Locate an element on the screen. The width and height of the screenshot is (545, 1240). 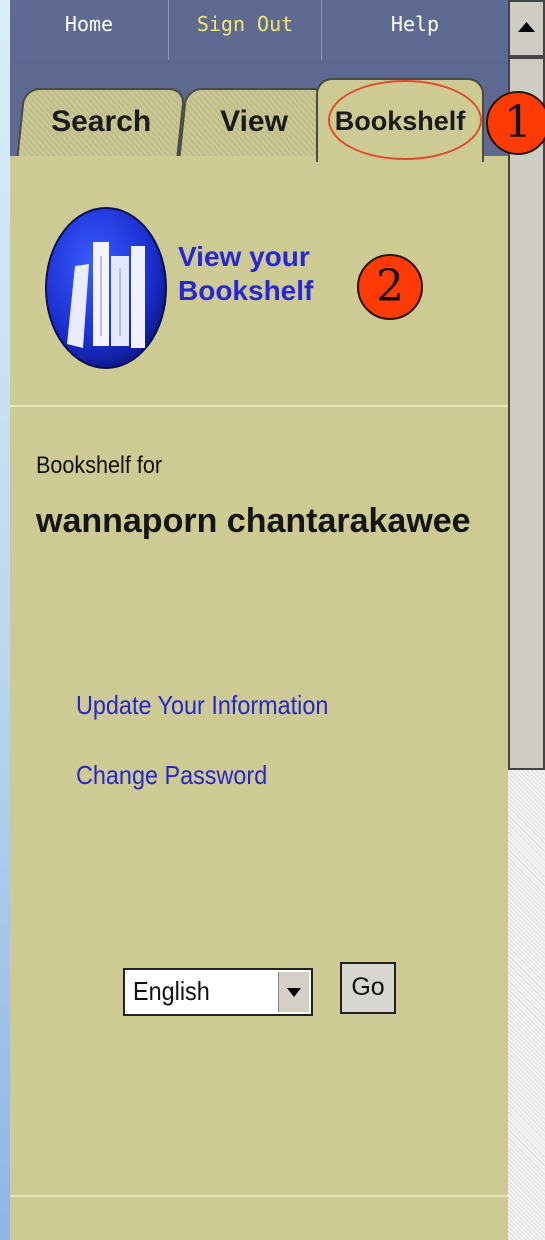
vertical-scrollbar is located at coordinates (526, 620).